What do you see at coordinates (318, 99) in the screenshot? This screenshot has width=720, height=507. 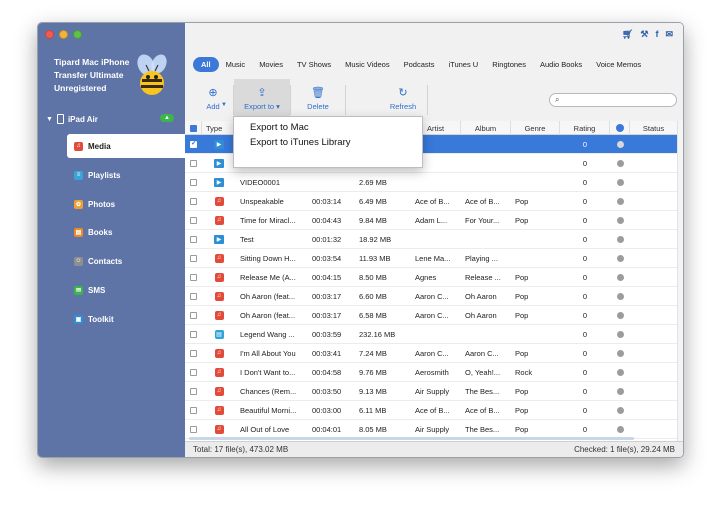 I see `delete-button: 🗑︎ Delete` at bounding box center [318, 99].